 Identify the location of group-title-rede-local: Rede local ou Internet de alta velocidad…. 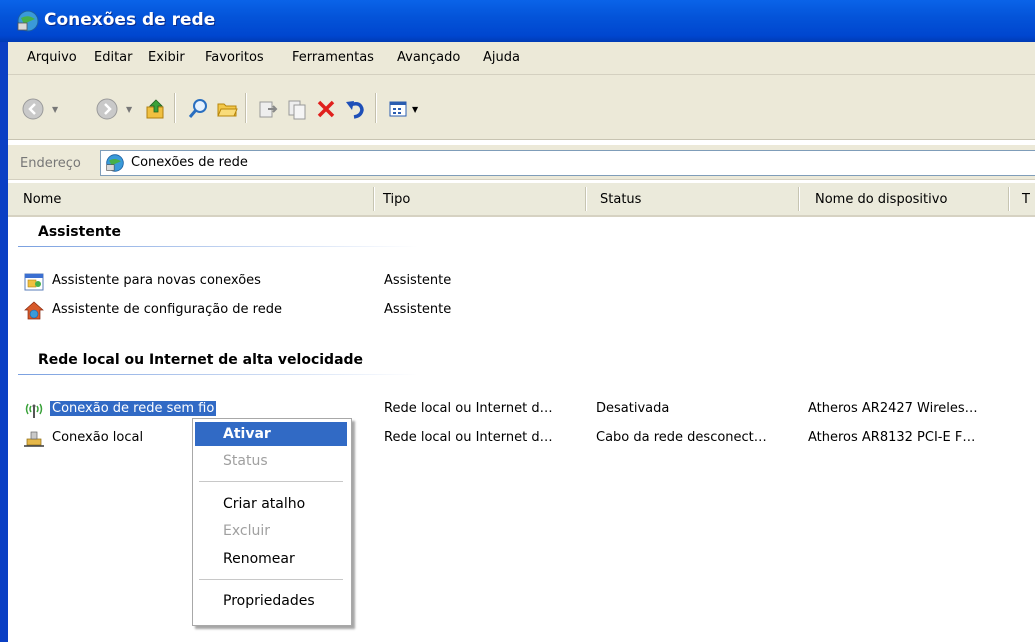
(201, 360).